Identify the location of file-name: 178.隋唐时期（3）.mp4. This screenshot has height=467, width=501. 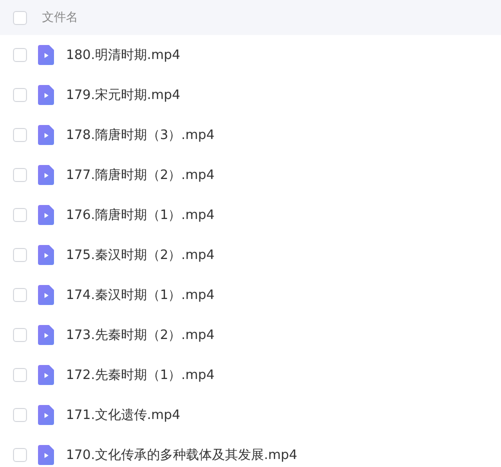
(140, 135).